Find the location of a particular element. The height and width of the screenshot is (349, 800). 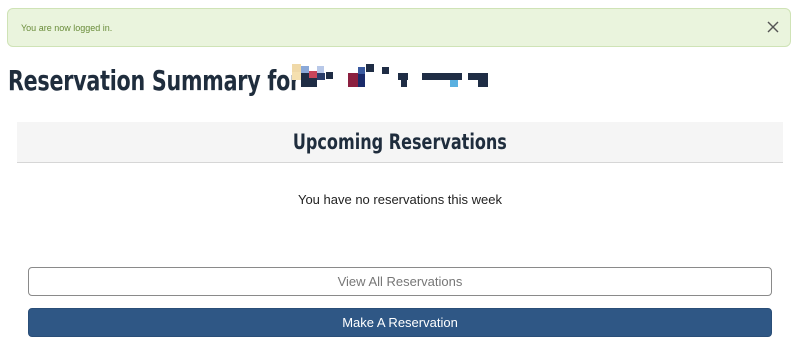

login-success-alert: You are now logged in. is located at coordinates (399, 27).